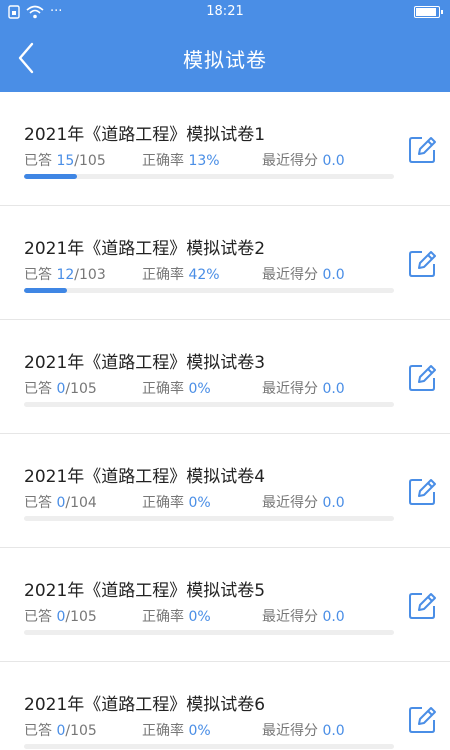  What do you see at coordinates (204, 161) in the screenshot?
I see `accuracy-value: 13%` at bounding box center [204, 161].